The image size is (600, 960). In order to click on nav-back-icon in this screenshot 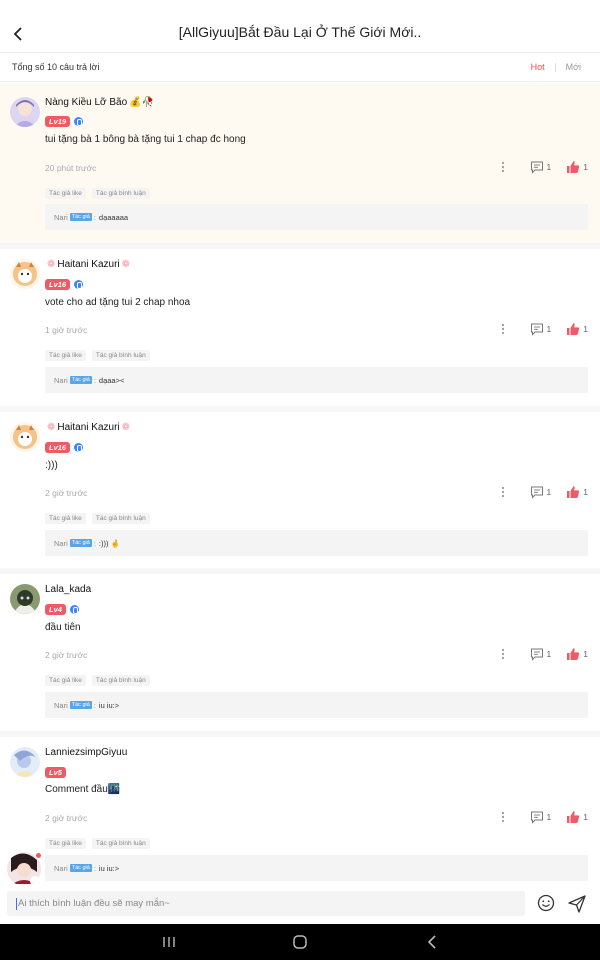, I will do `click(431, 942)`.